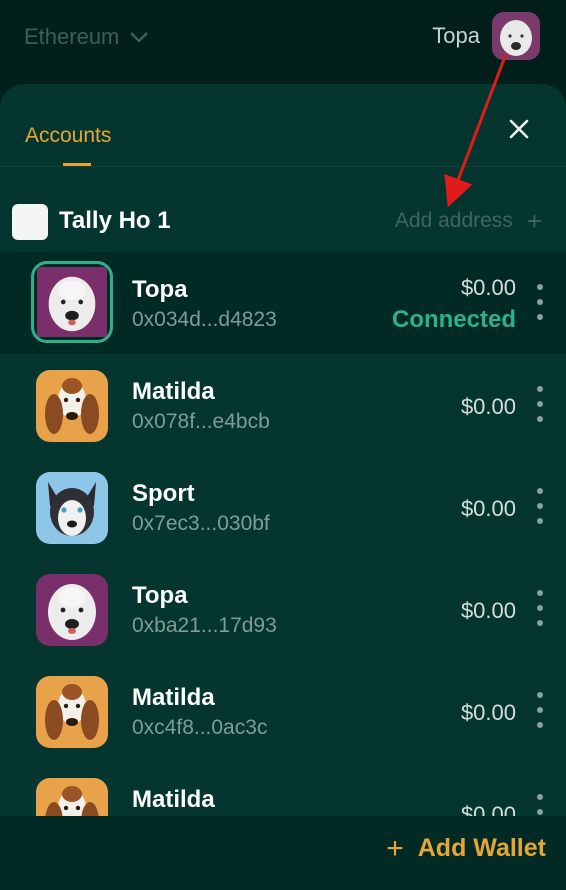  I want to click on wallet-name: Tally Ho 1, so click(115, 220).